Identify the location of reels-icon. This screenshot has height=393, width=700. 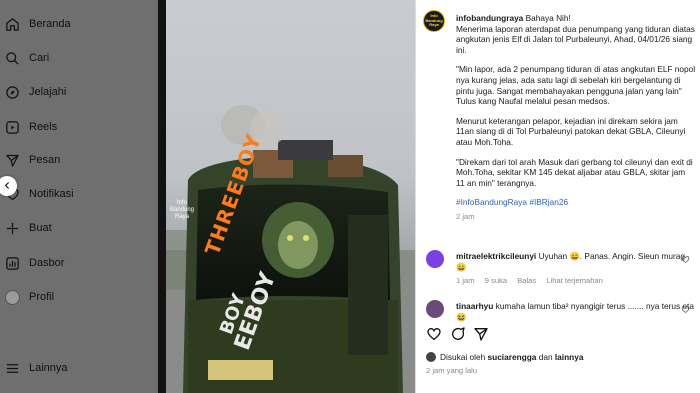
(12, 127).